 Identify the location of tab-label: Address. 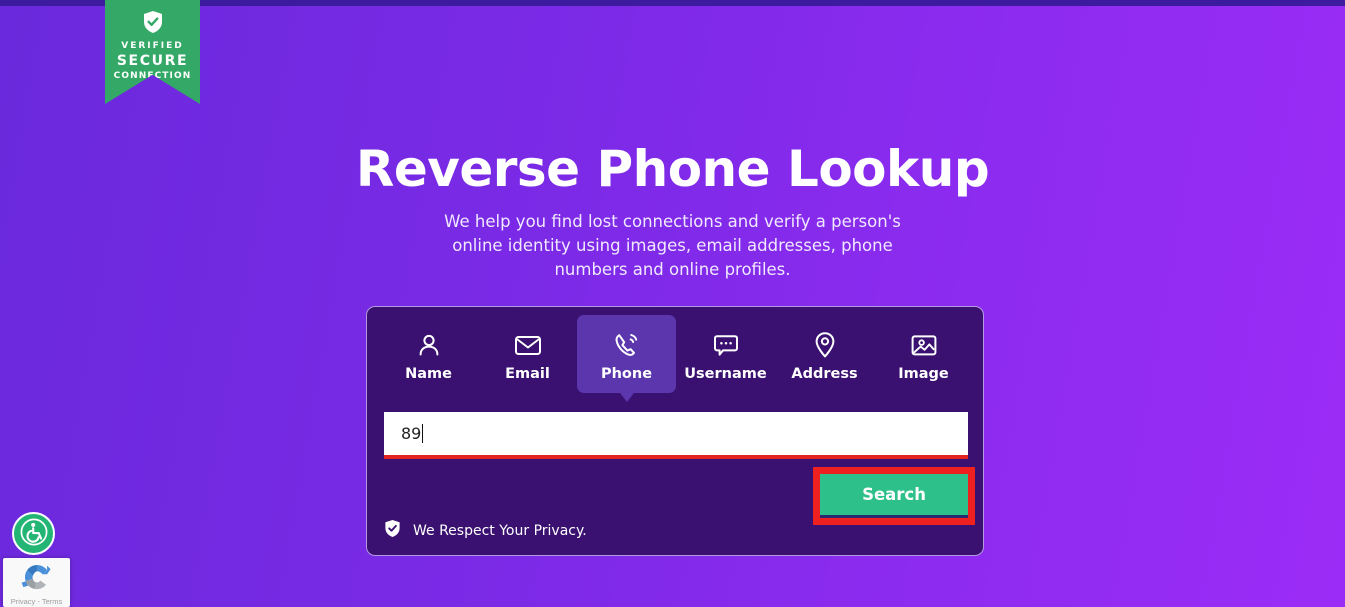
(824, 374).